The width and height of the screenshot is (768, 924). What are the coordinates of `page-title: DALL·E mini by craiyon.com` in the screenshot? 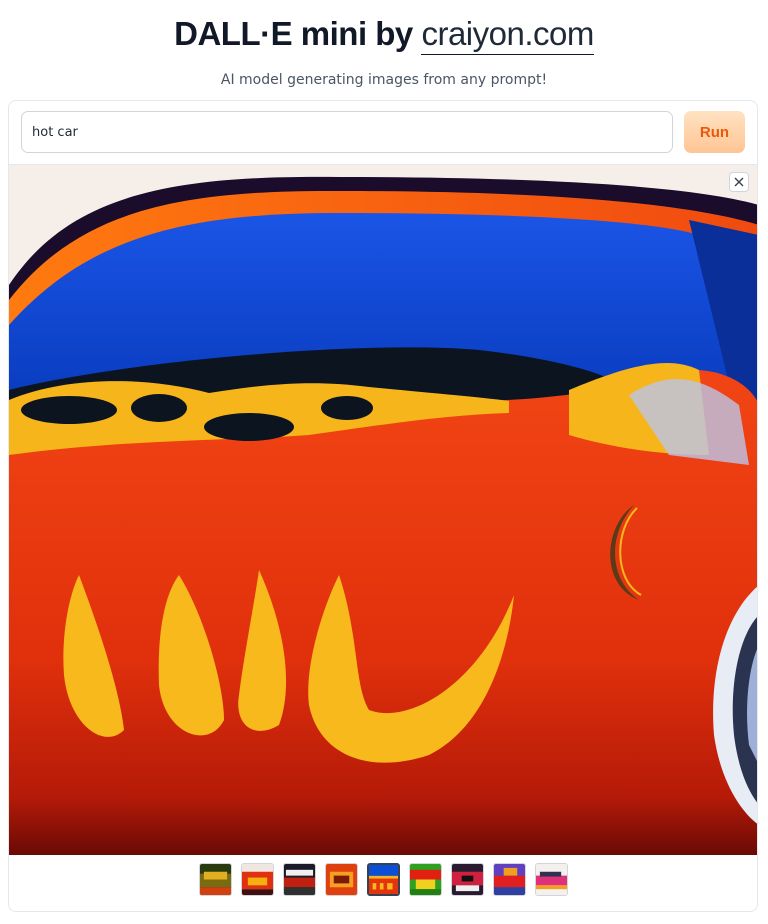 It's located at (384, 35).